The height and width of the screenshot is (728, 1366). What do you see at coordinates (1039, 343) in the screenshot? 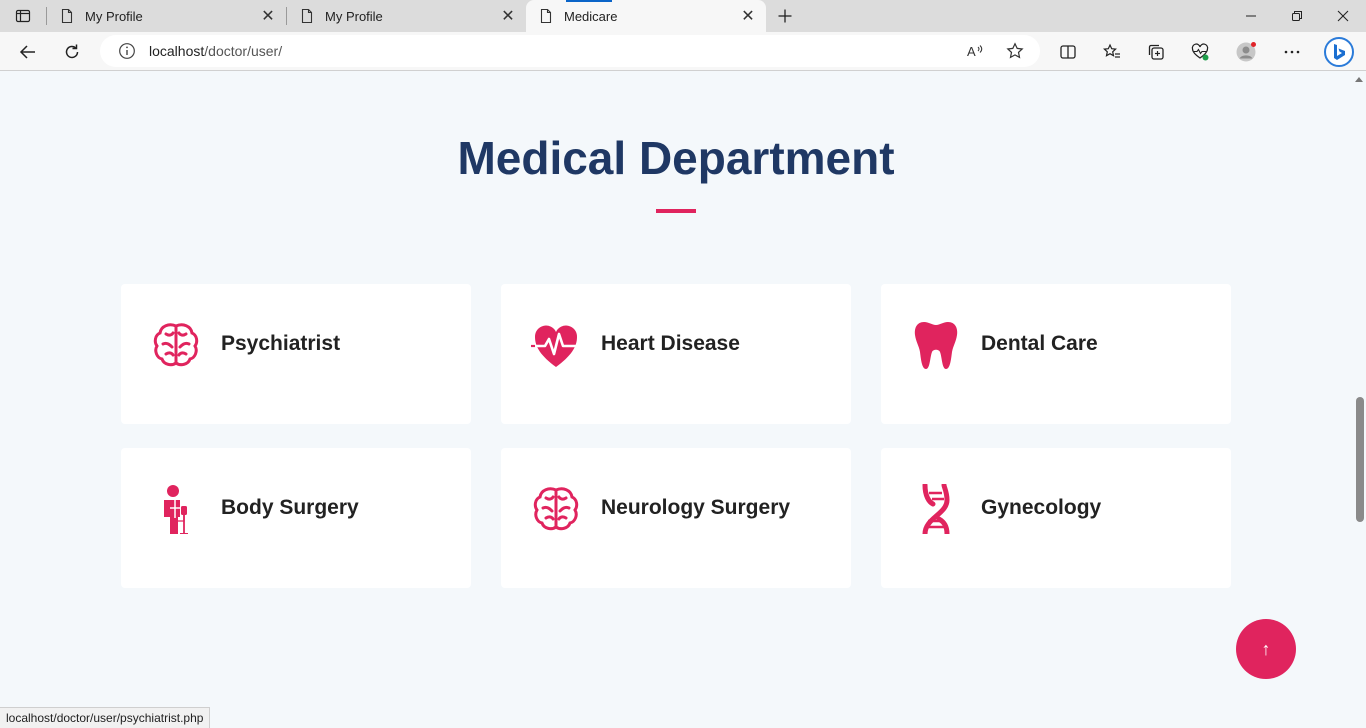
I see `department-label: Dental Care` at bounding box center [1039, 343].